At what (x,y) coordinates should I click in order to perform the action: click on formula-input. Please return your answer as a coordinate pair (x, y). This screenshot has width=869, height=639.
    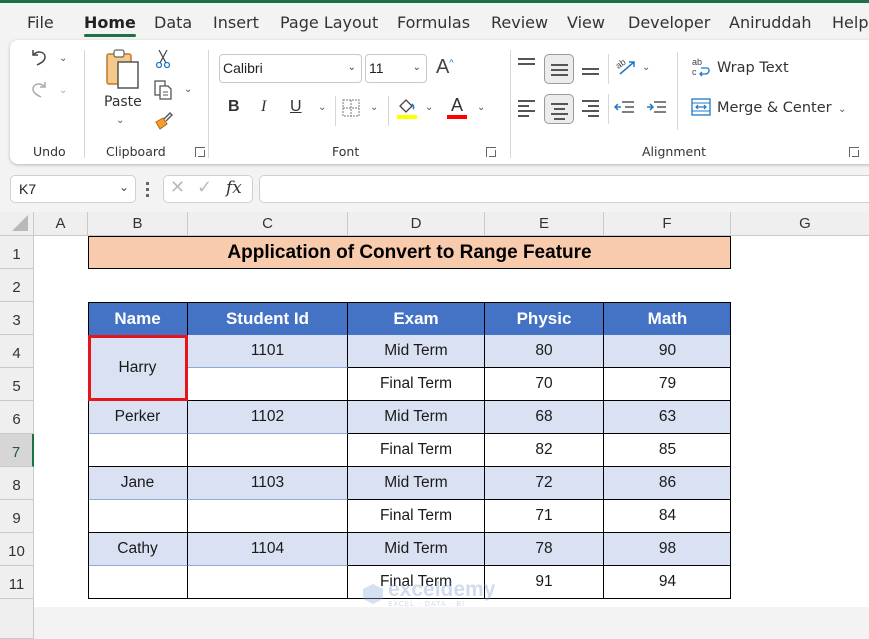
    Looking at the image, I should click on (564, 189).